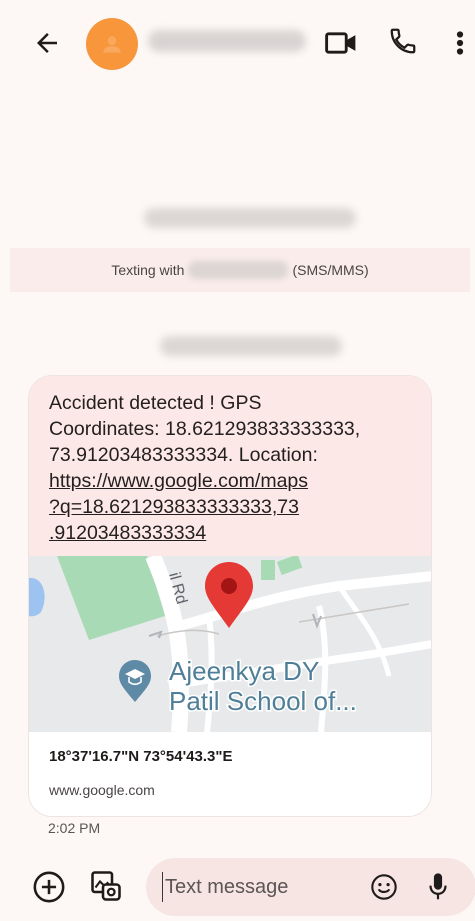 The image size is (475, 921). What do you see at coordinates (155, 403) in the screenshot?
I see `message-line: Accident detected ! GPS` at bounding box center [155, 403].